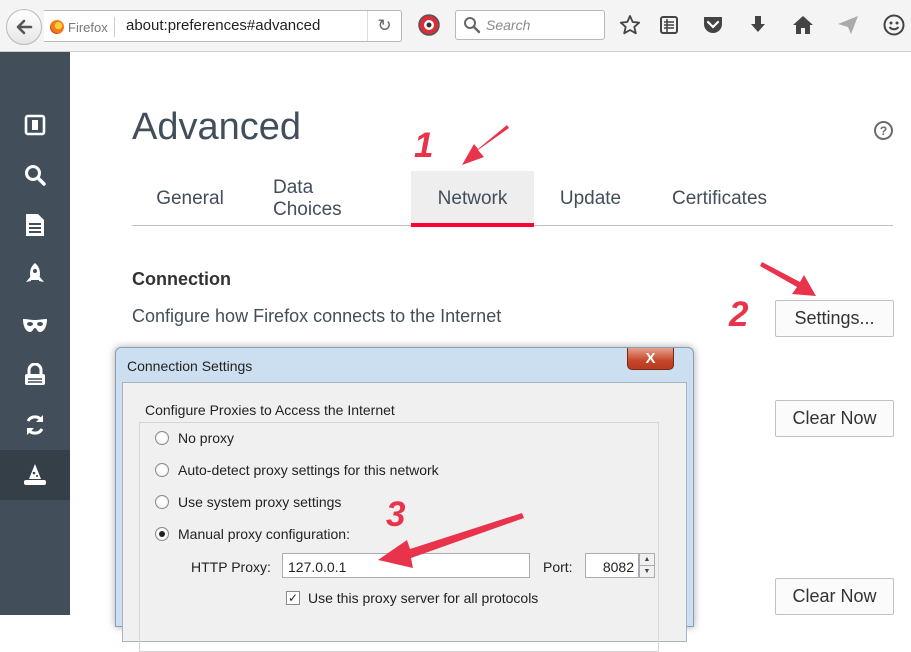 The image size is (911, 652). Describe the element at coordinates (217, 127) in the screenshot. I see `page-title: Advanced` at that location.